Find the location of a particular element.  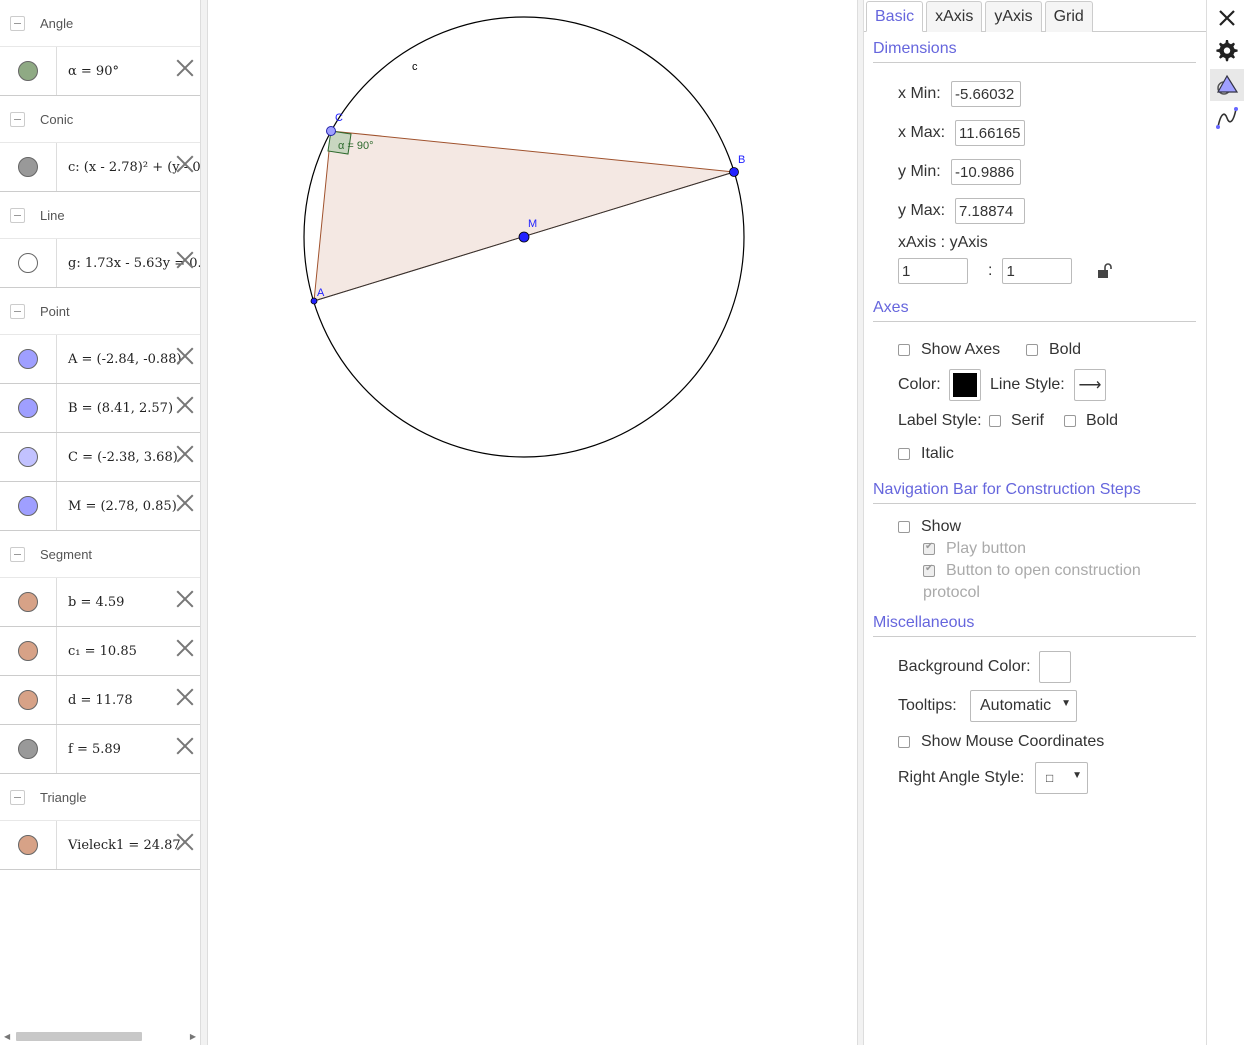

tooltips-select: Automatic ▼ is located at coordinates (1023, 706).